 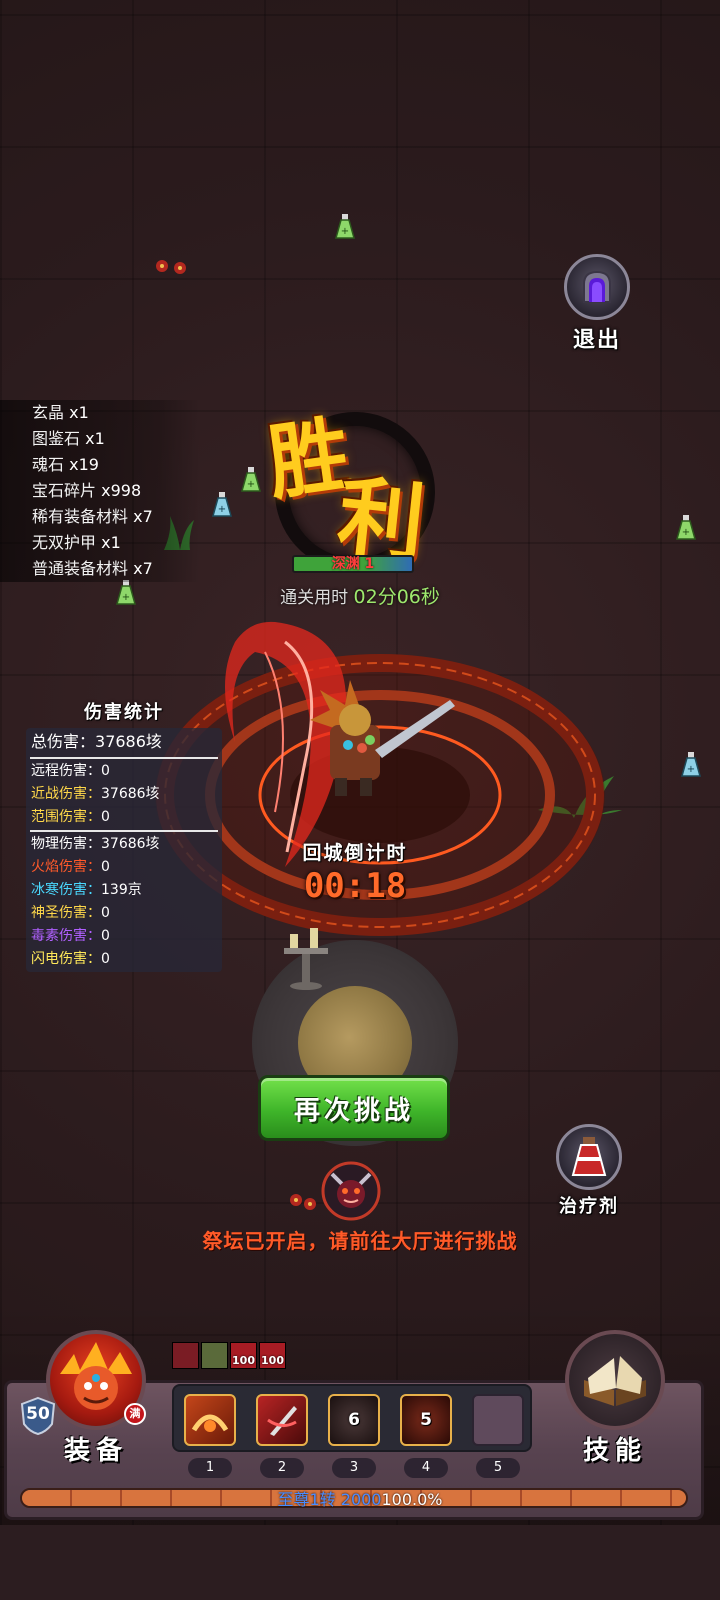 What do you see at coordinates (70, 817) in the screenshot?
I see `damage-row: 范围伤害：0` at bounding box center [70, 817].